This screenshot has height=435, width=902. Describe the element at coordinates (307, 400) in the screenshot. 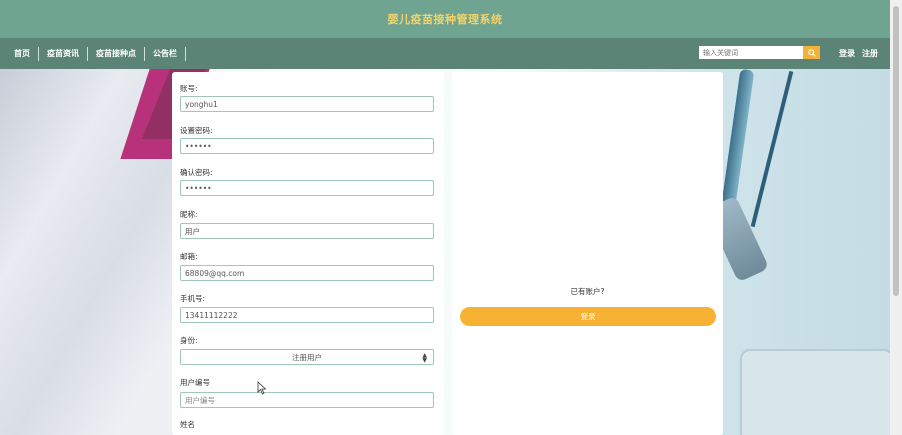

I see `user-no-input: 用户编号` at that location.